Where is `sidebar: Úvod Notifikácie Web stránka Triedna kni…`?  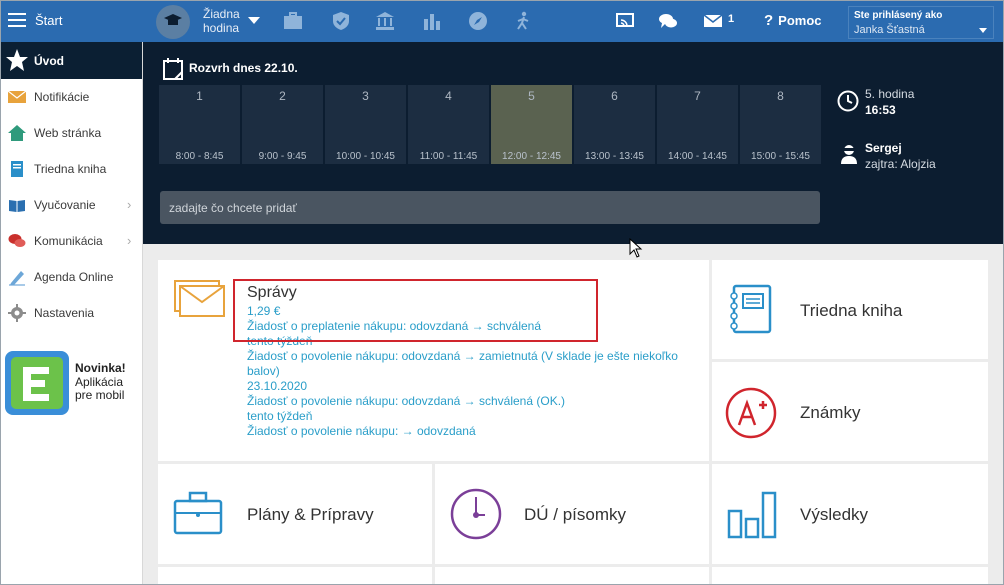
sidebar: Úvod Notifikácie Web stránka Triedna kni… is located at coordinates (72, 313).